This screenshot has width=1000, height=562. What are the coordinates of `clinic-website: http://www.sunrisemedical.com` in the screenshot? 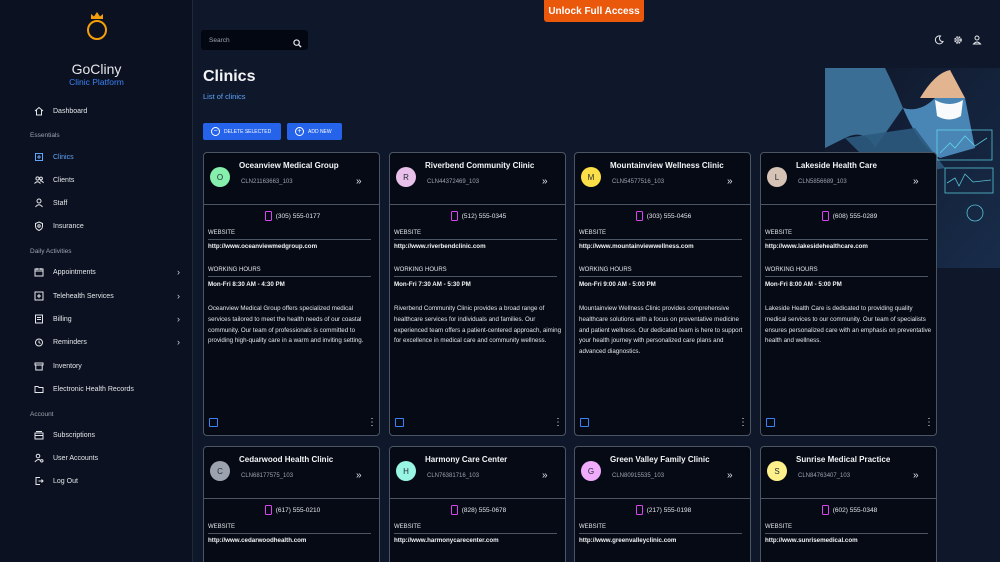 It's located at (811, 540).